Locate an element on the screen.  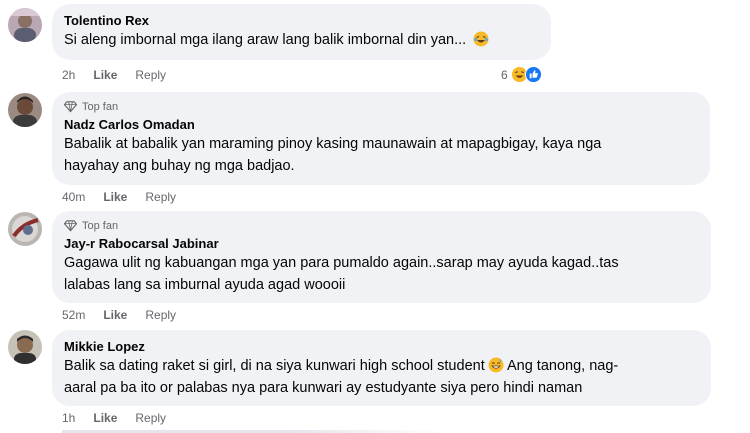
comment-meta: 40m Like Reply is located at coordinates (119, 197).